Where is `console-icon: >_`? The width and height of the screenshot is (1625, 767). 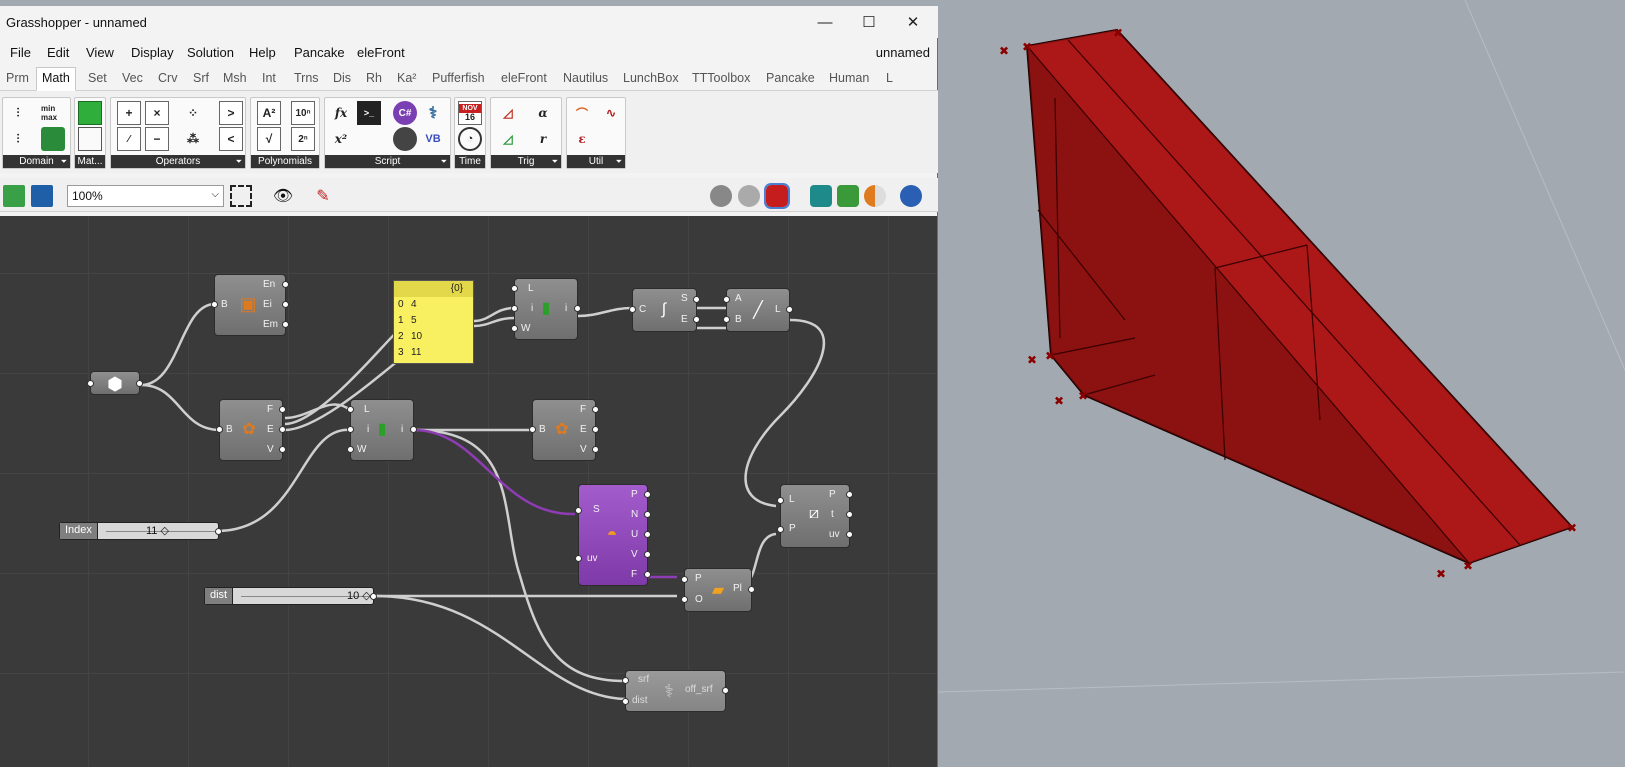 console-icon: >_ is located at coordinates (369, 113).